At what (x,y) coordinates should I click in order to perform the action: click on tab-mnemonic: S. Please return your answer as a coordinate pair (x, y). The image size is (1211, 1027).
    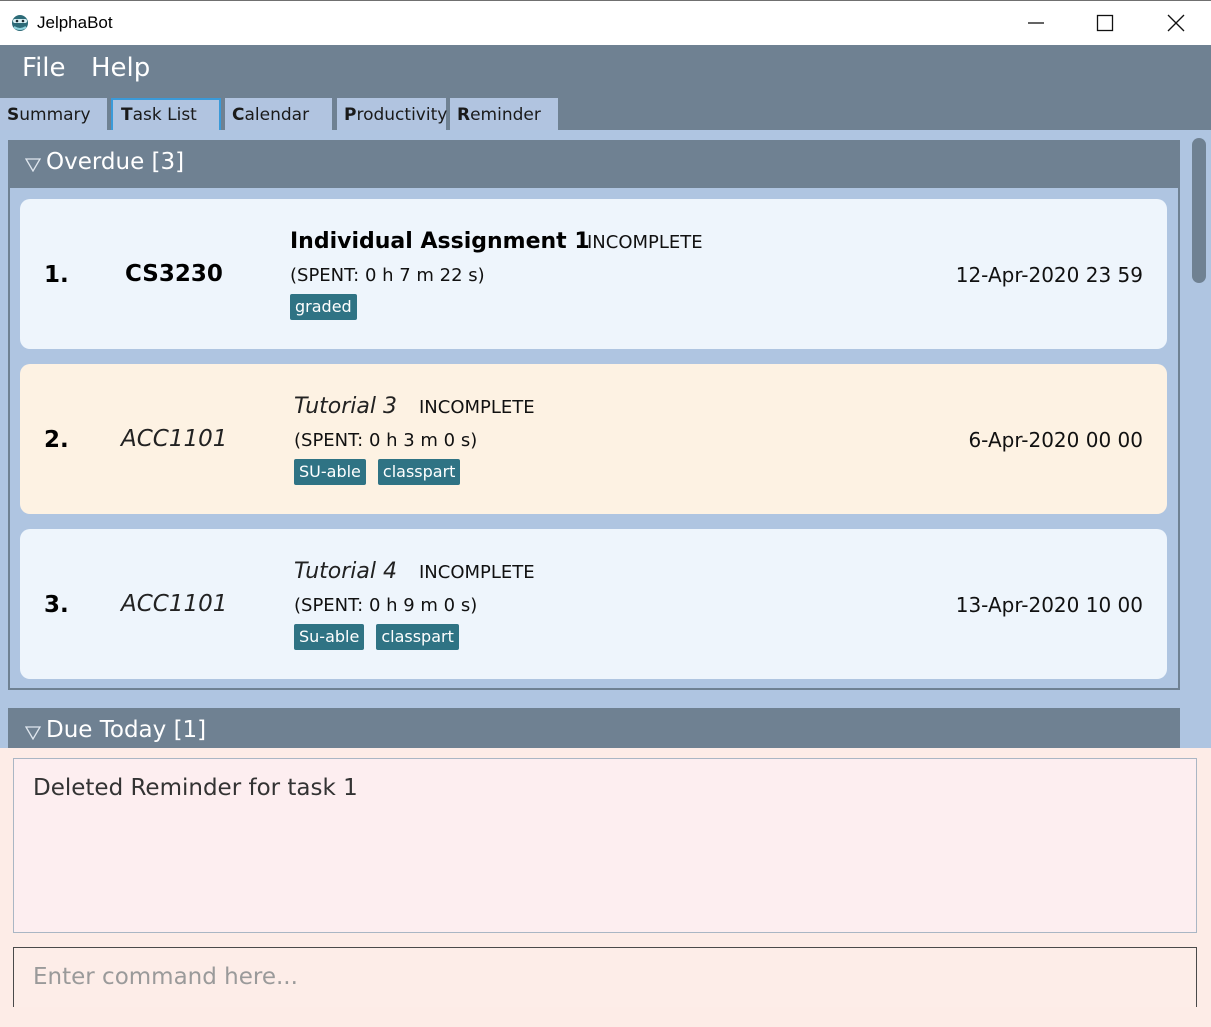
    Looking at the image, I should click on (13, 115).